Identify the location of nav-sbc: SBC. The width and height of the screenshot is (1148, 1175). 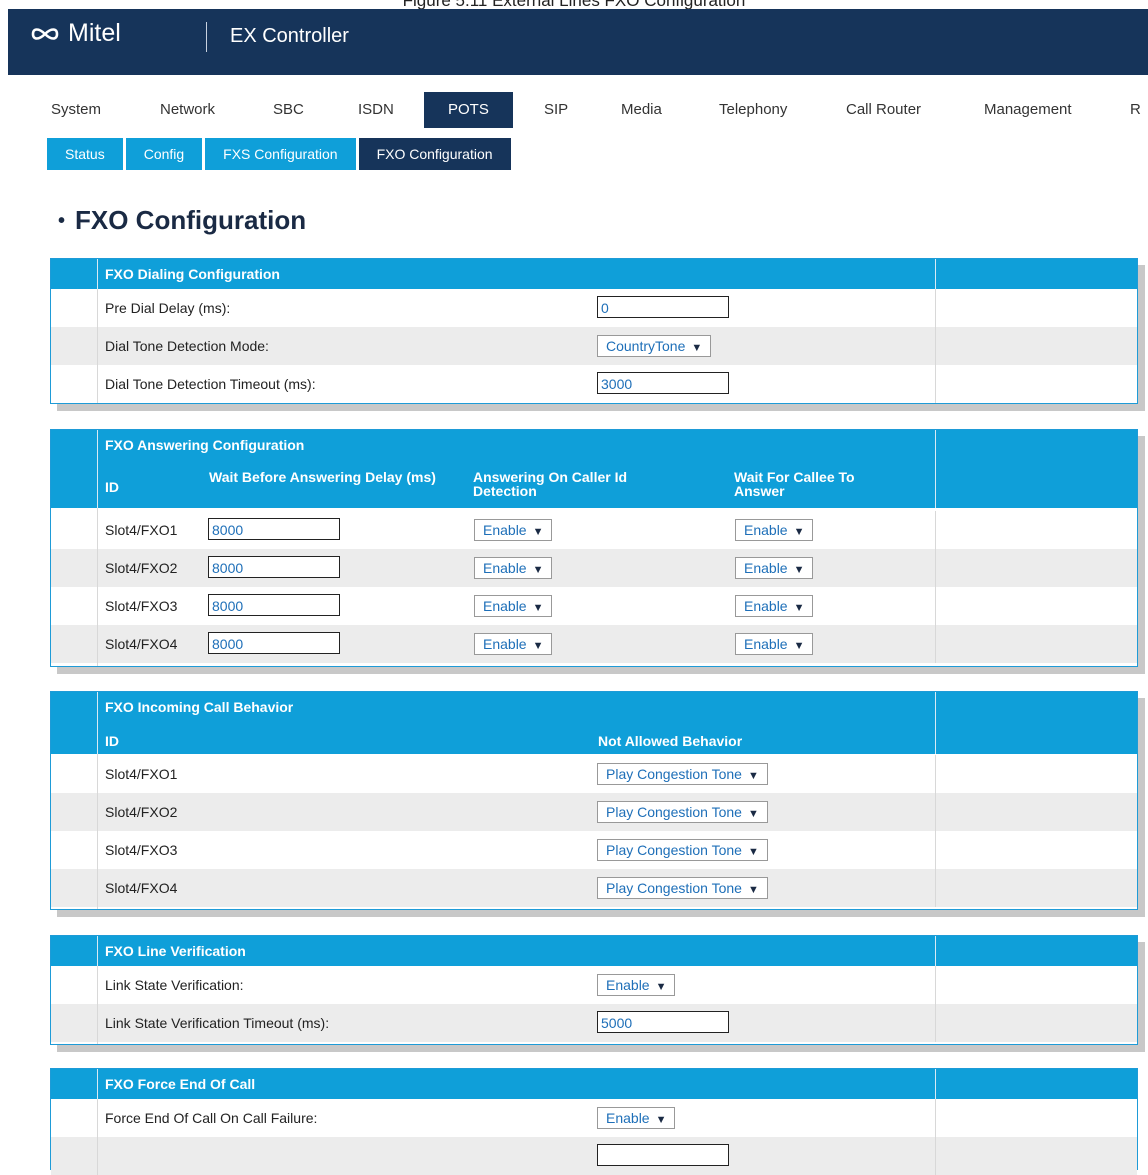
(288, 110).